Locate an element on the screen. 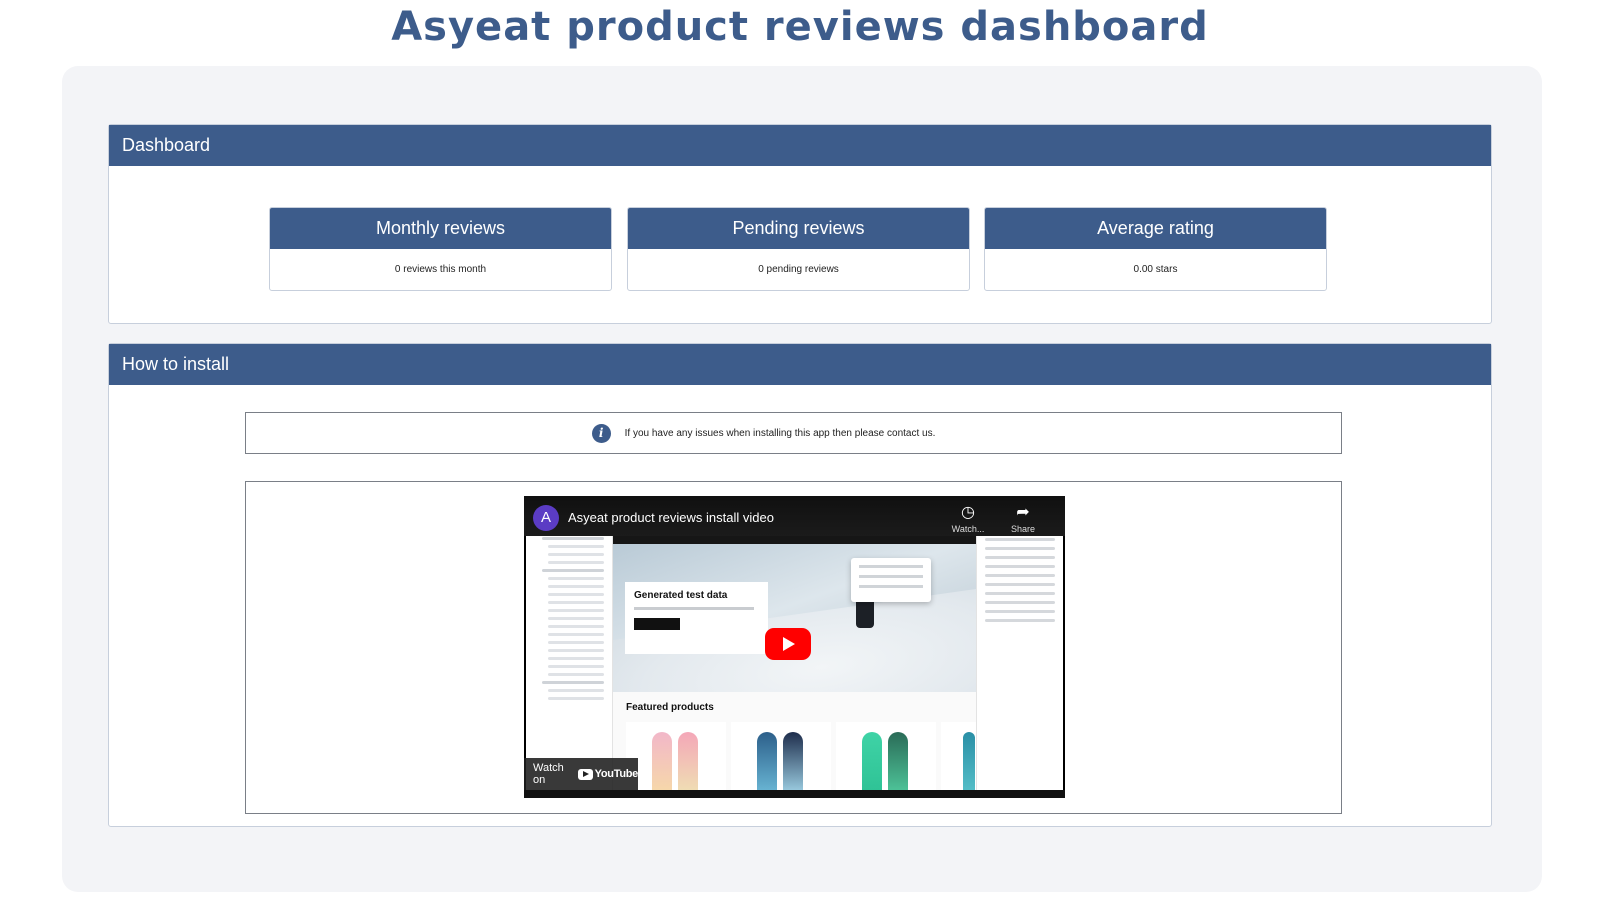 The image size is (1600, 900). clock-icon: ◷ is located at coordinates (968, 512).